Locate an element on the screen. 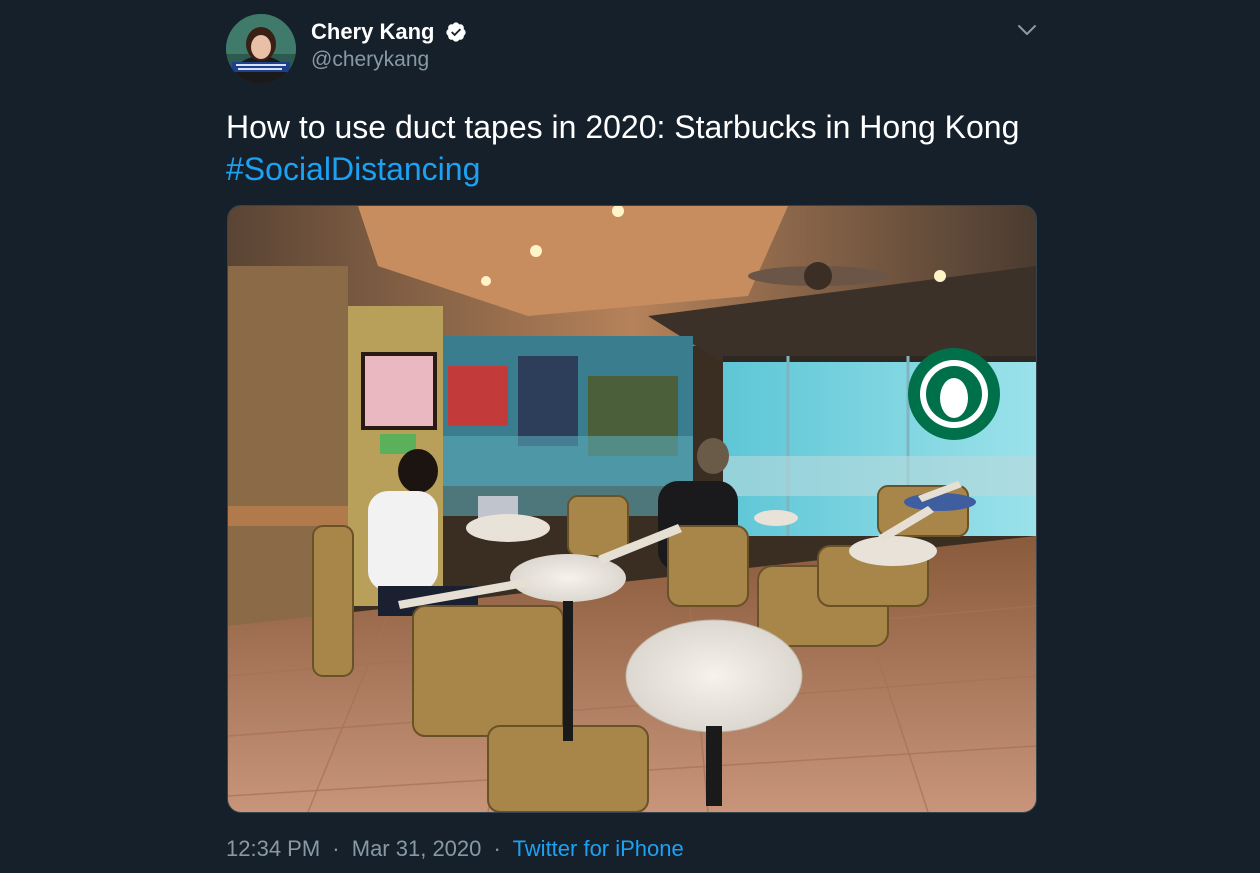 The width and height of the screenshot is (1260, 873). tweet-time: 12:34 PM is located at coordinates (273, 848).